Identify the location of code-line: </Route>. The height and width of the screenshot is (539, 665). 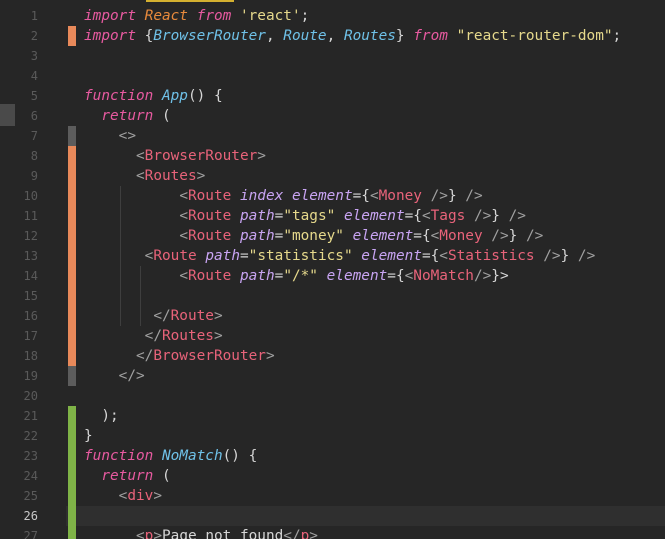
(153, 316).